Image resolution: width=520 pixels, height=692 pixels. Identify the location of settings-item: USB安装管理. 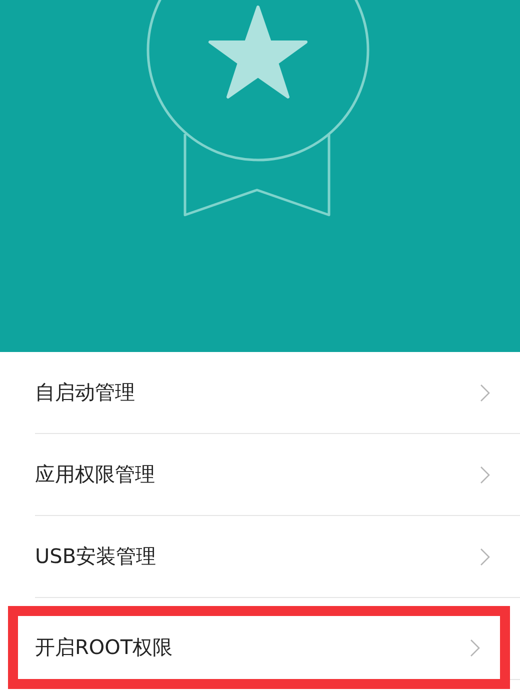
(277, 556).